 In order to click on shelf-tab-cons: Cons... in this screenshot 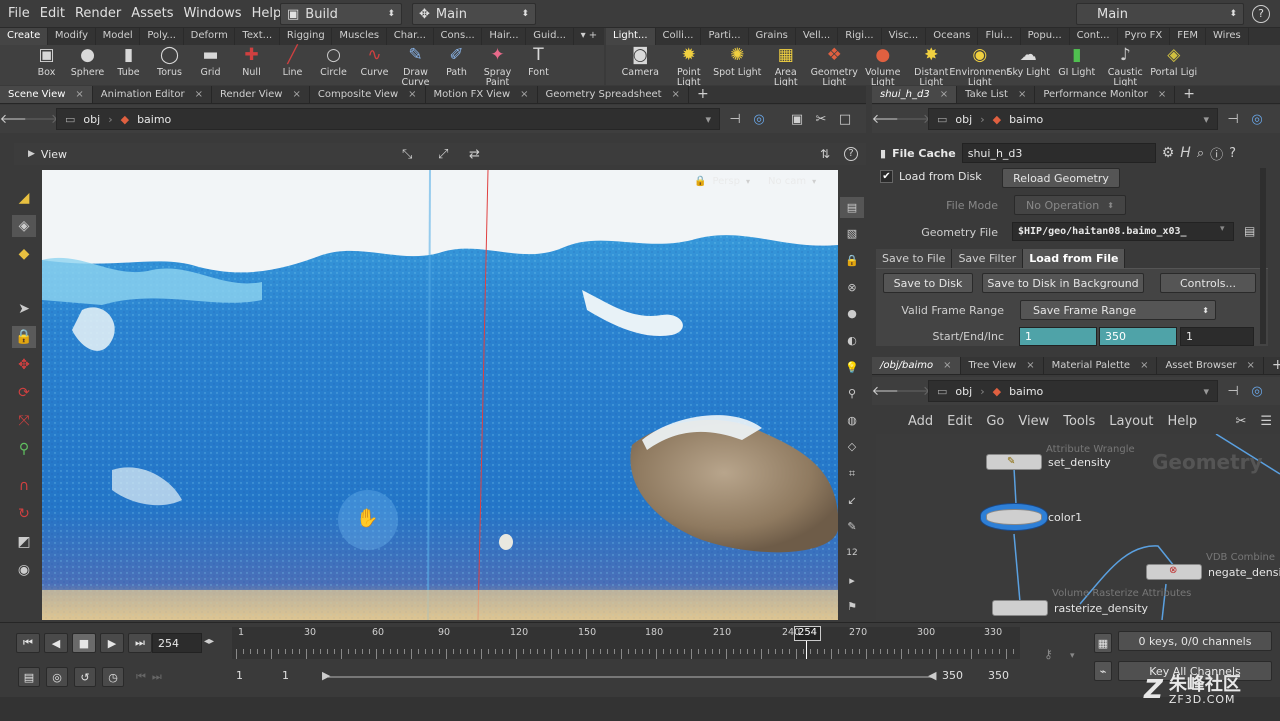, I will do `click(458, 36)`.